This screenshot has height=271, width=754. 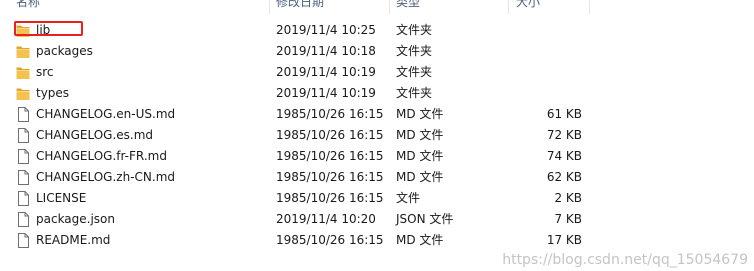 I want to click on highlight-box, so click(x=48, y=28).